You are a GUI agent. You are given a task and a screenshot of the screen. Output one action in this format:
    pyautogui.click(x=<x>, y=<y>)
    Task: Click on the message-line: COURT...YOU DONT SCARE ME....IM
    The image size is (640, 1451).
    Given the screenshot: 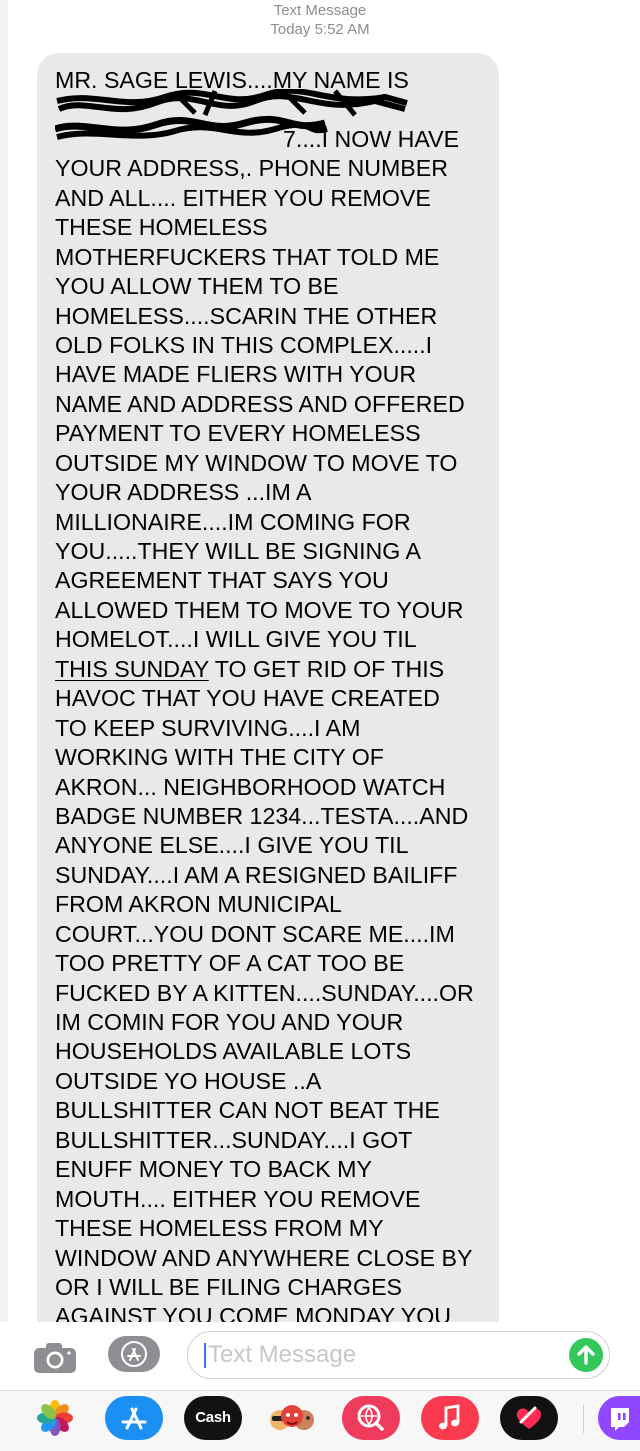 What is the action you would take?
    pyautogui.click(x=255, y=933)
    